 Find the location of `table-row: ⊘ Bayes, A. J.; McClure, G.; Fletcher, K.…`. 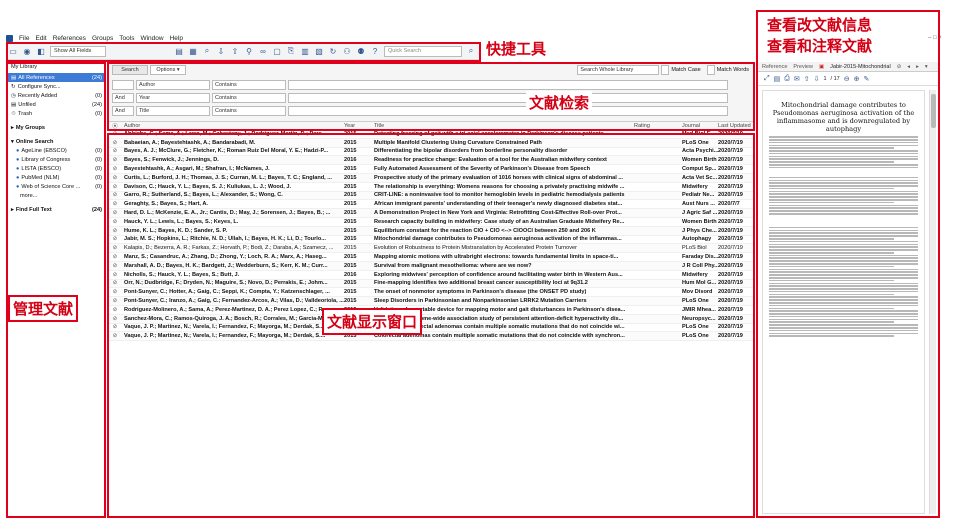

table-row: ⊘ Bayes, A. J.; McClure, G.; Fletcher, K.… is located at coordinates (430, 152).